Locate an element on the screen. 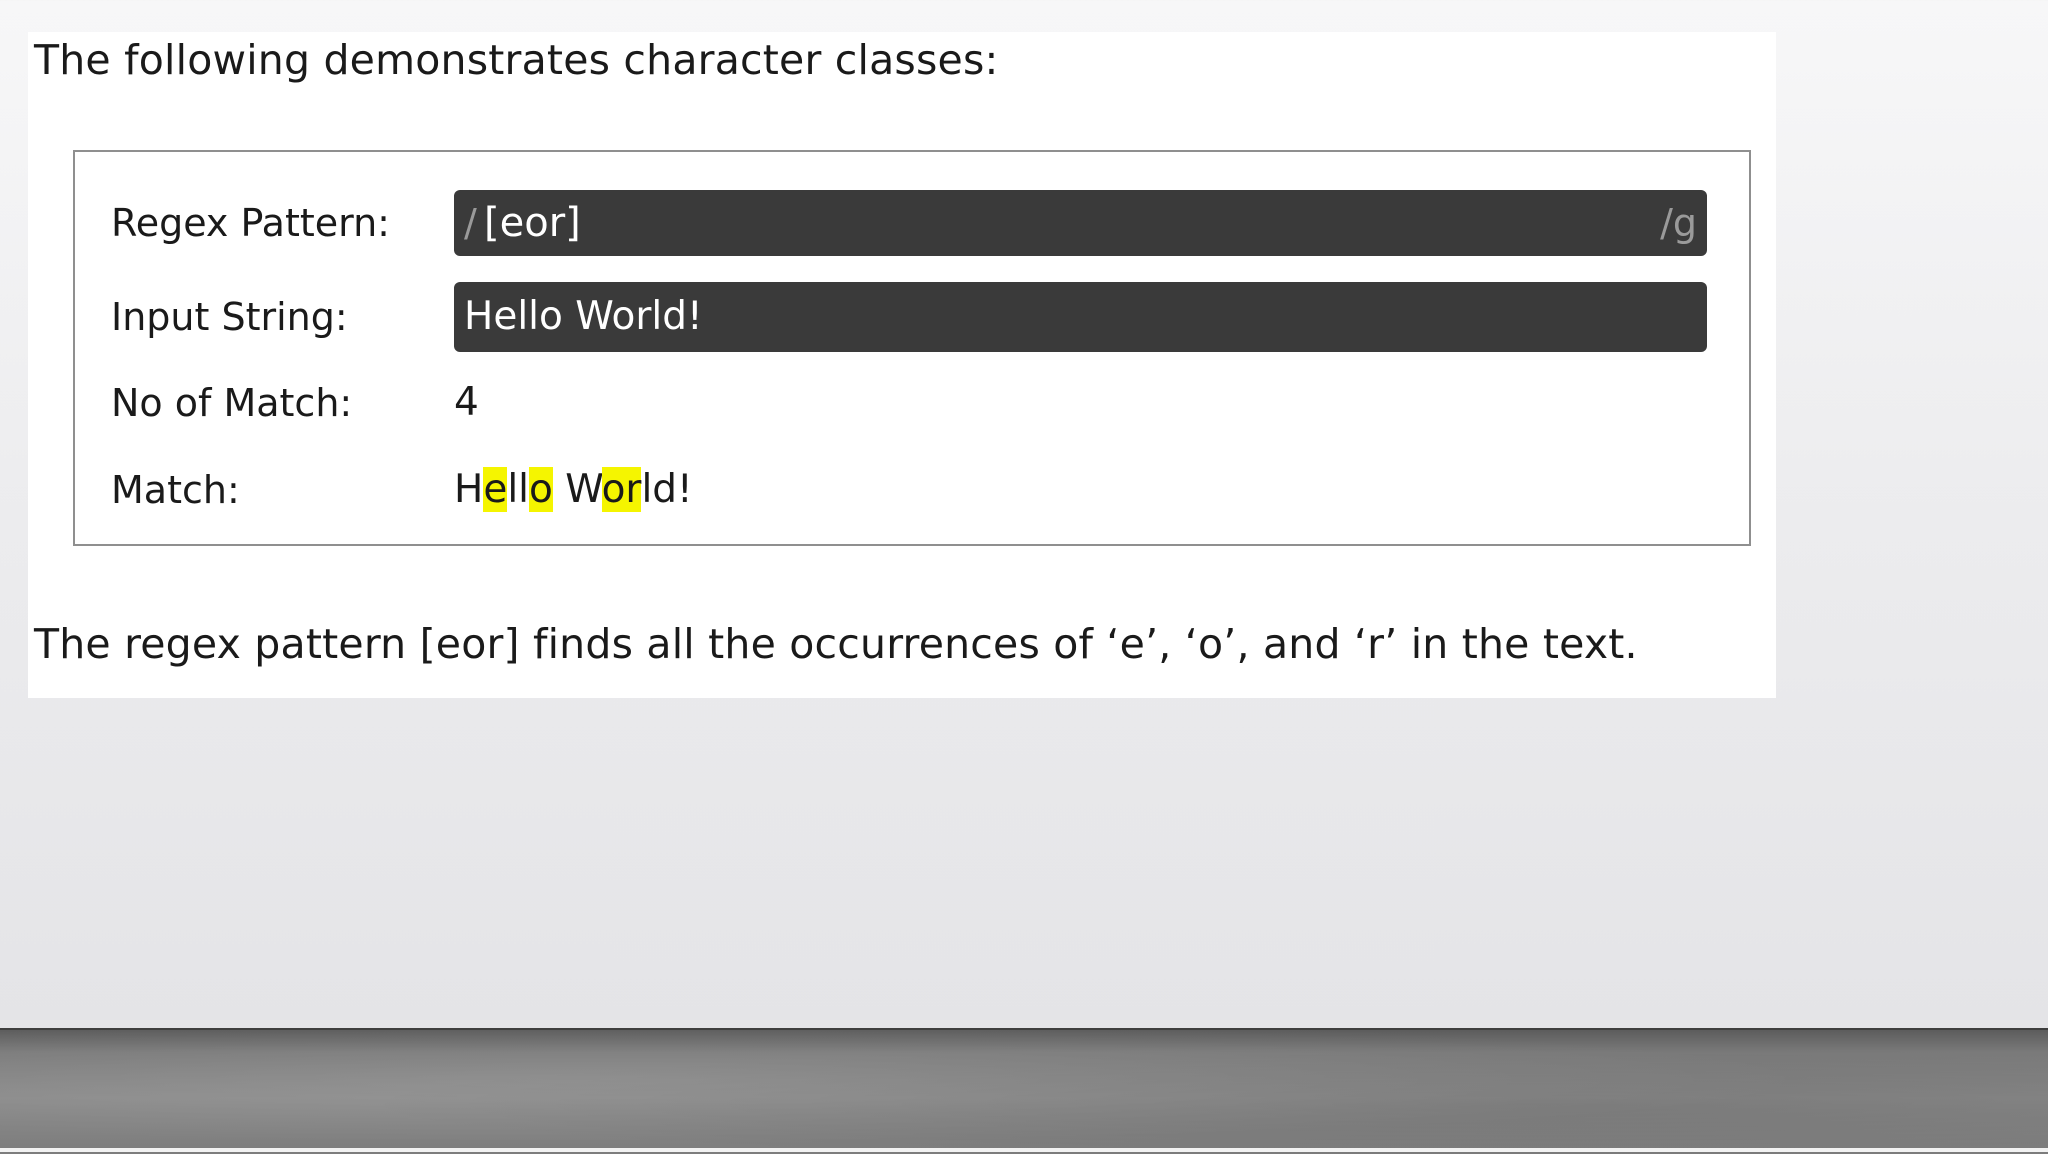 This screenshot has height=1154, width=2048. match-text-segment: H is located at coordinates (469, 489).